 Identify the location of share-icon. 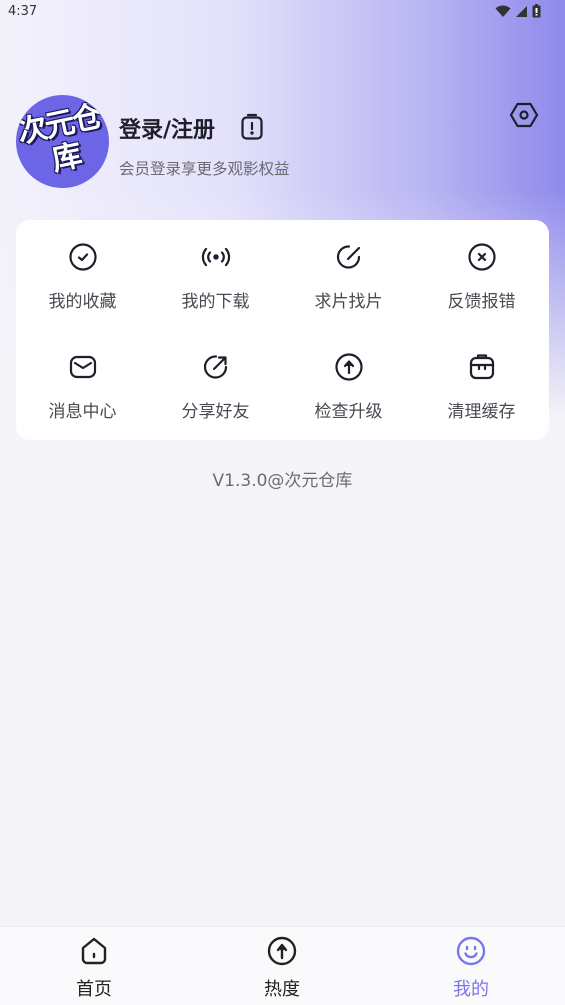
(216, 367).